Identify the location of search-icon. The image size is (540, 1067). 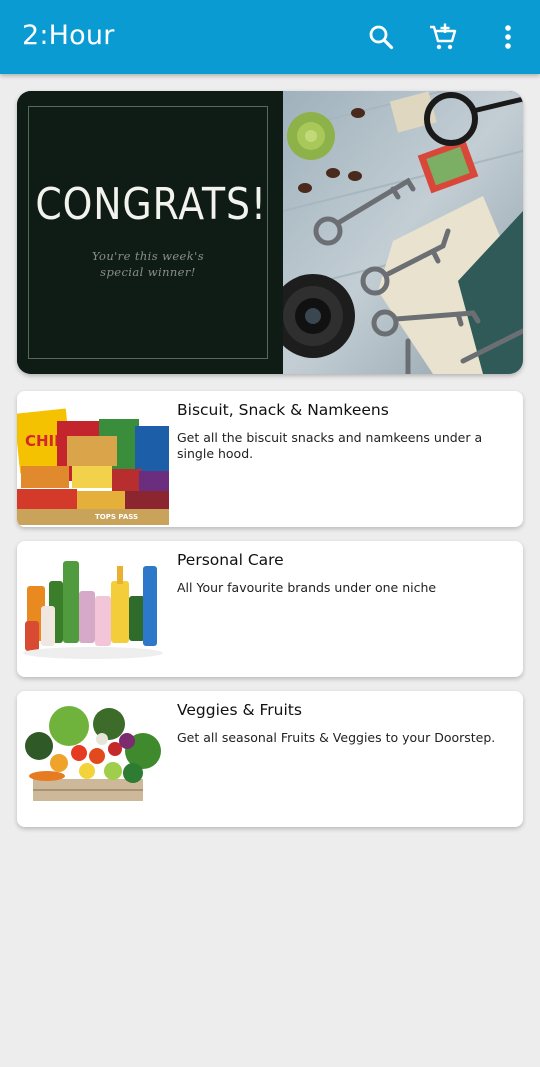
(381, 37).